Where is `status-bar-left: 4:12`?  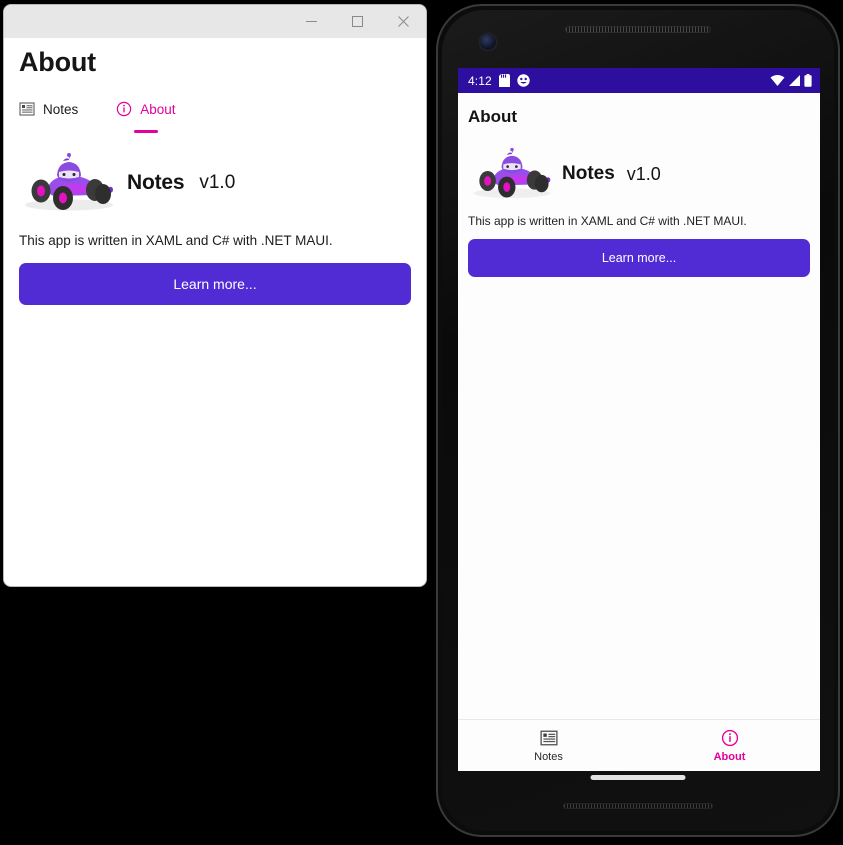
status-bar-left: 4:12 is located at coordinates (499, 81).